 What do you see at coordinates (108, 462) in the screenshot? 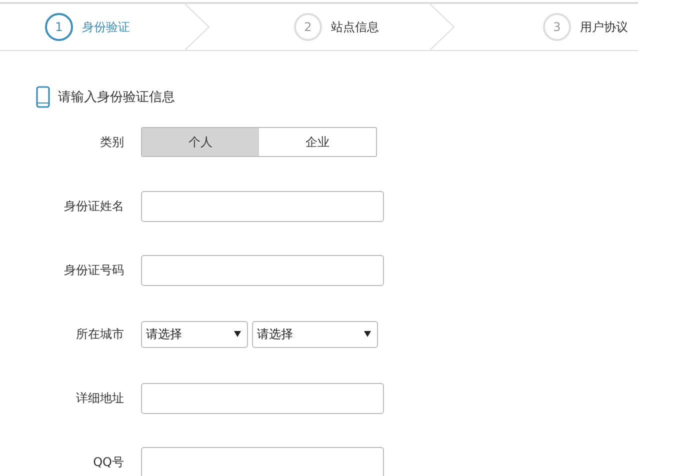
I see `field-label: QQ号` at bounding box center [108, 462].